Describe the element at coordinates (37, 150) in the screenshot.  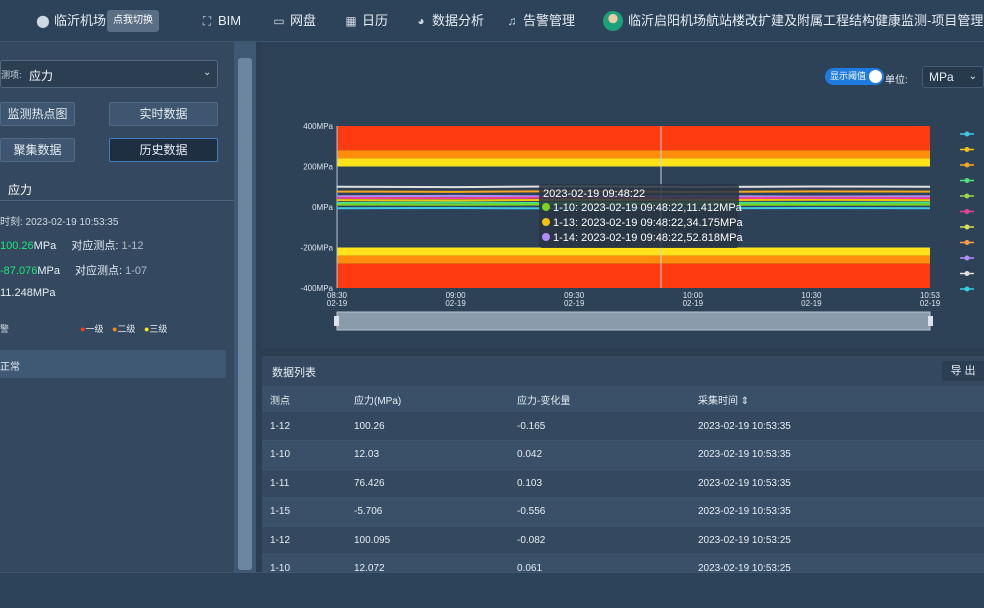
I see `aggregate-data-button: 聚集数据` at that location.